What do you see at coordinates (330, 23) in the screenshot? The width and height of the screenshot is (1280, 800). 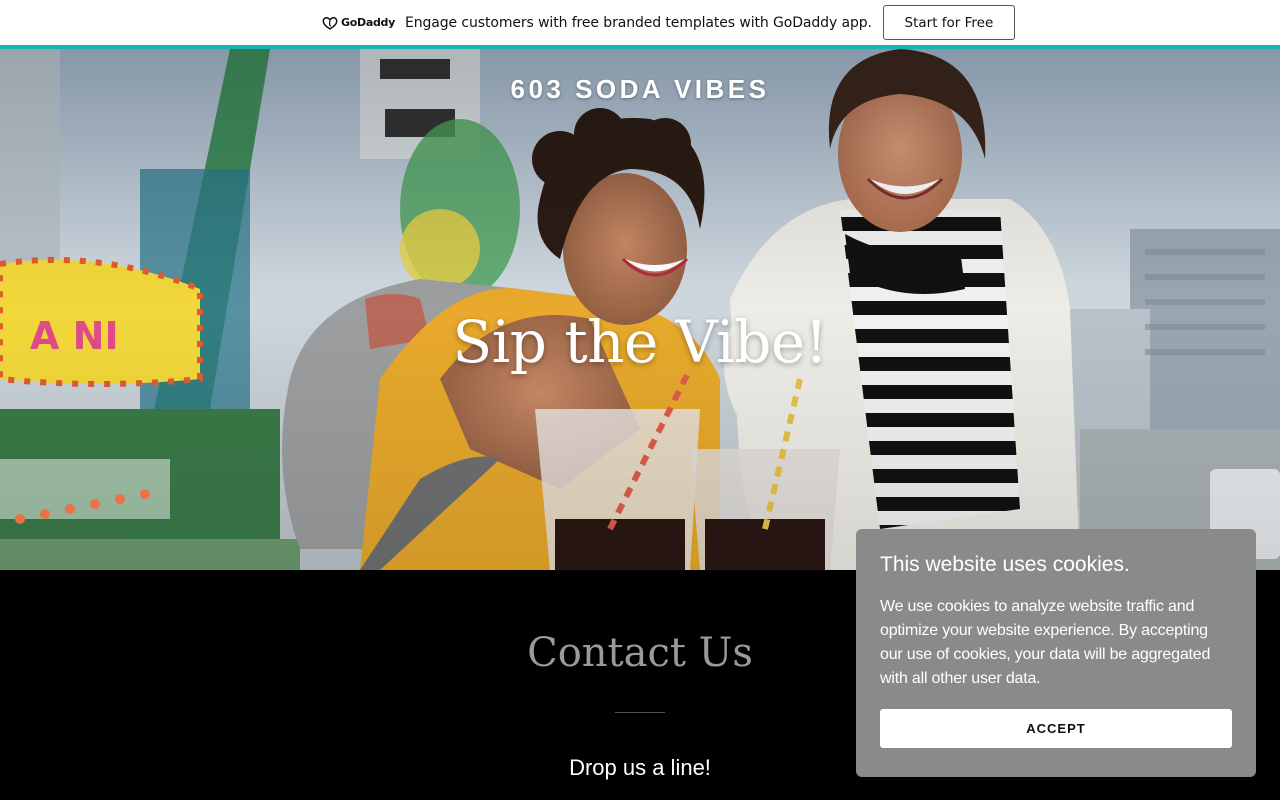 I see `godaddy-heart-icon` at bounding box center [330, 23].